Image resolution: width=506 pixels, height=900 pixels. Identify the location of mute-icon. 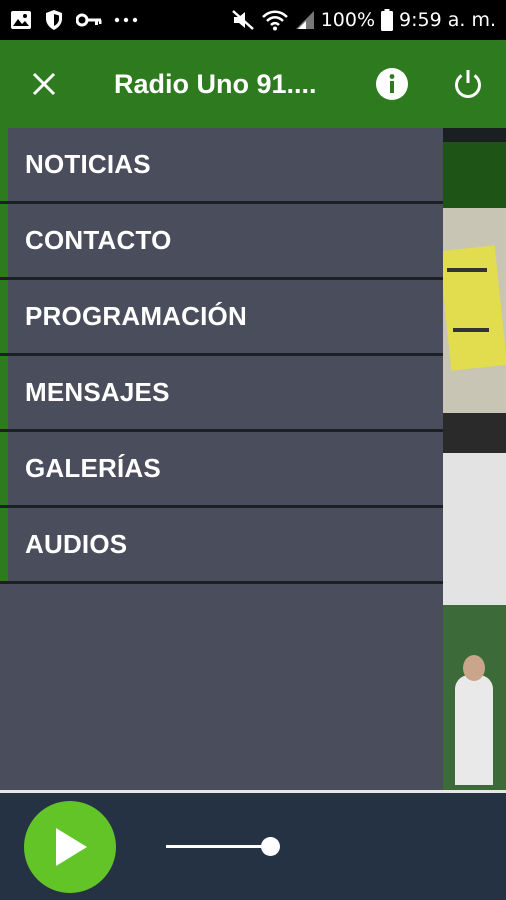
(243, 20).